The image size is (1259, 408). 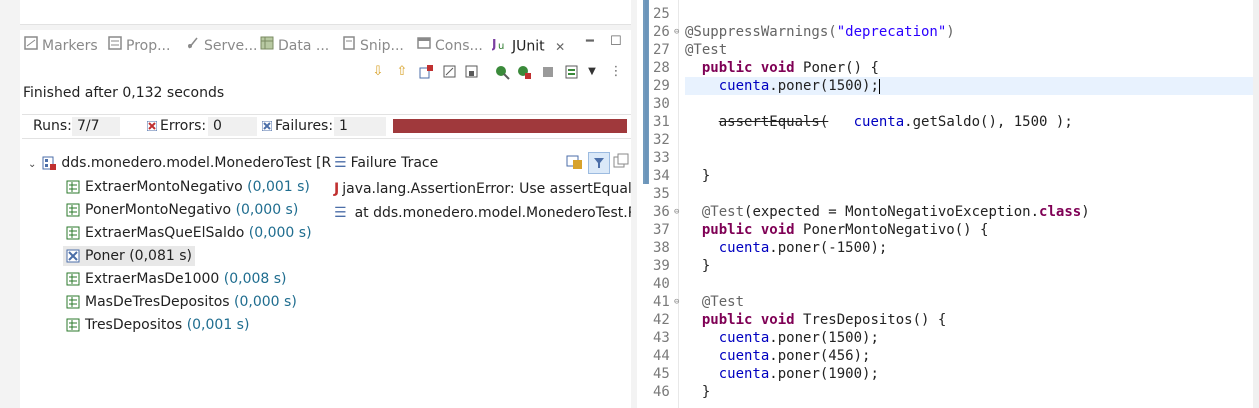 What do you see at coordinates (510, 126) in the screenshot?
I see `test-progress-bar` at bounding box center [510, 126].